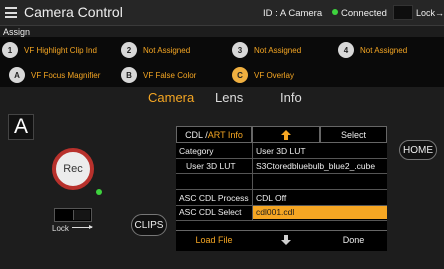  What do you see at coordinates (60, 228) in the screenshot?
I see `lock-label: Lock` at bounding box center [60, 228].